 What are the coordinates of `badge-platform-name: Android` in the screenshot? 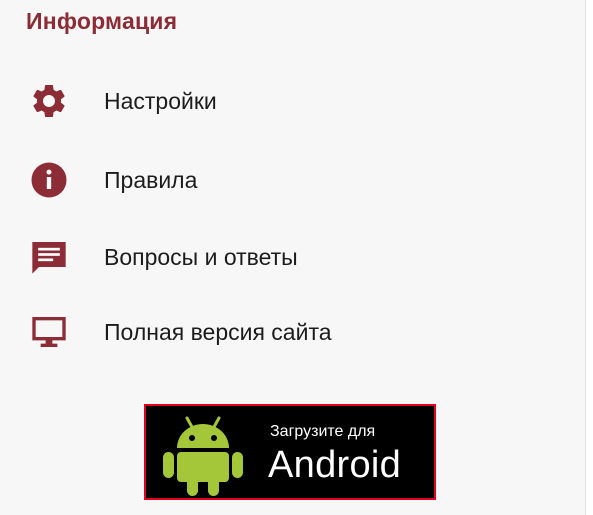 It's located at (335, 465).